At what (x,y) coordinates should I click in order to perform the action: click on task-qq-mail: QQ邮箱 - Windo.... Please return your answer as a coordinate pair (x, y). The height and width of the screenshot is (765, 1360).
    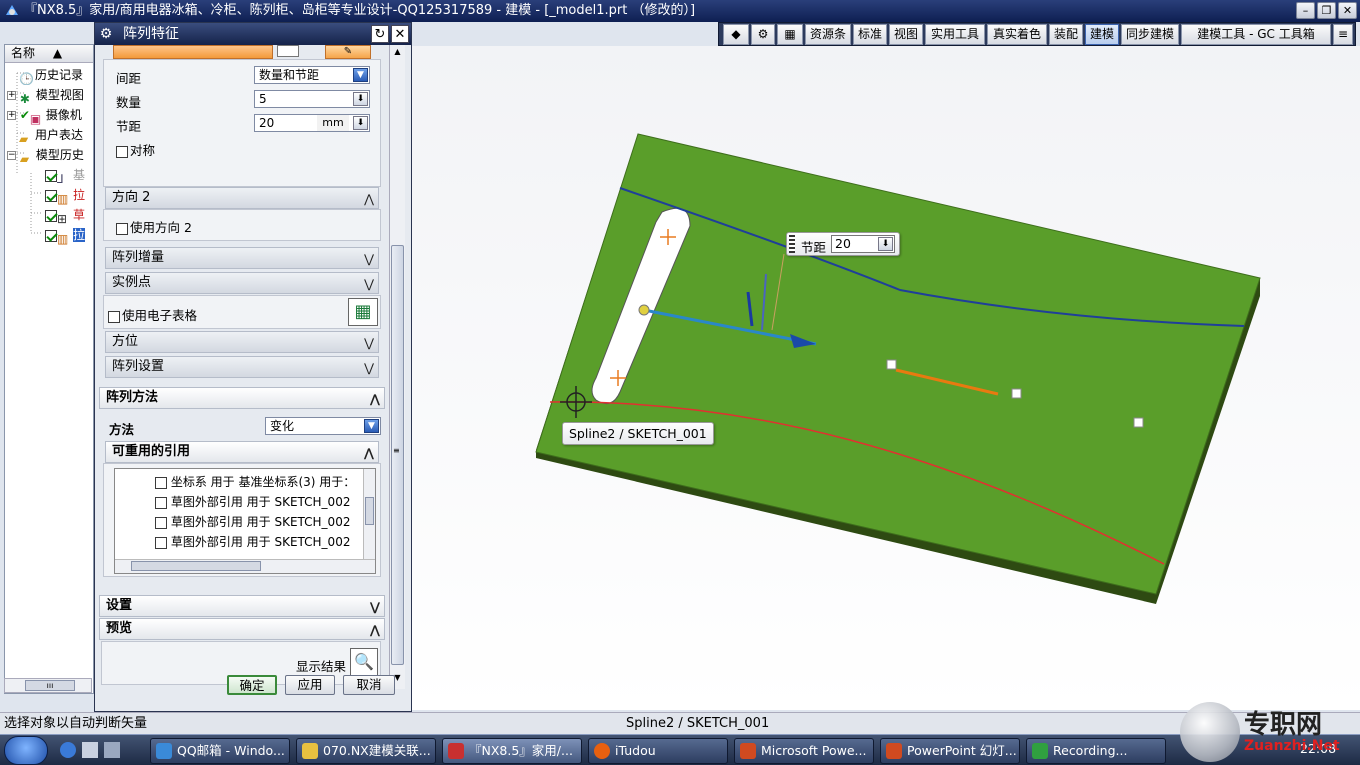
    Looking at the image, I should click on (220, 751).